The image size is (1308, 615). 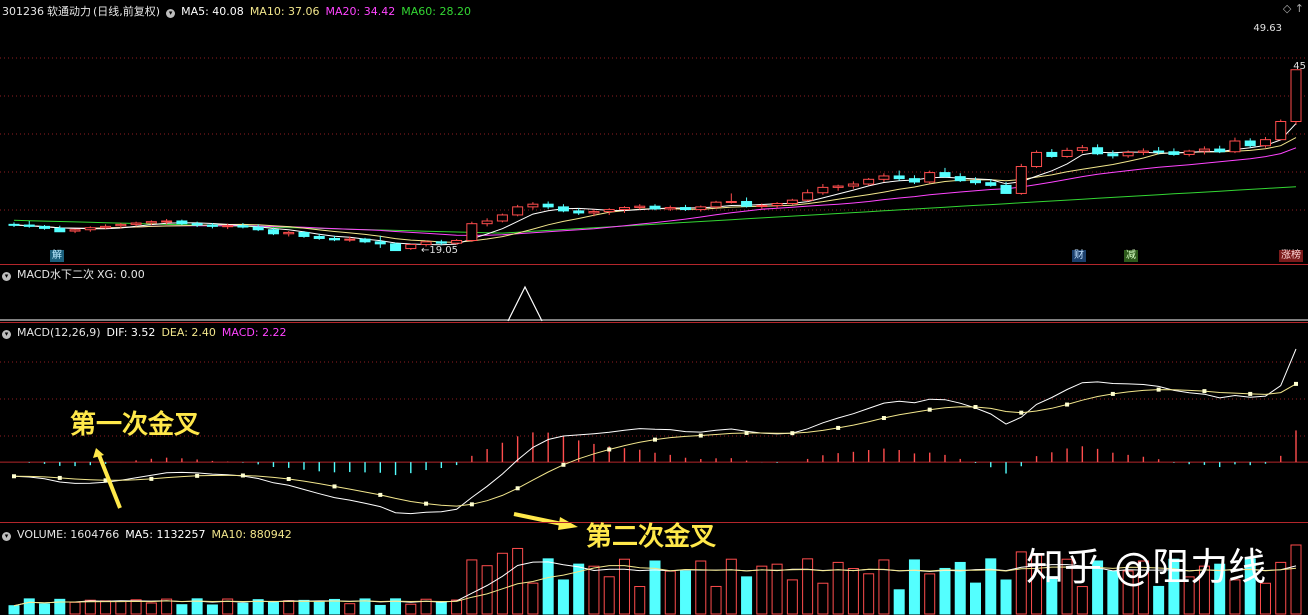 What do you see at coordinates (69, 11) in the screenshot?
I see `stock-name: 软通动力` at bounding box center [69, 11].